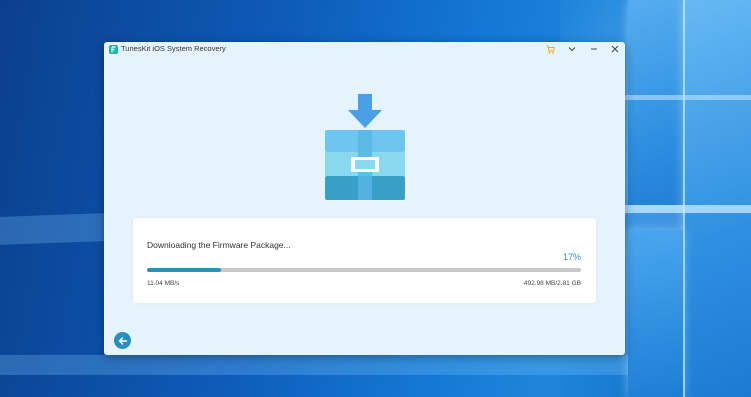 The height and width of the screenshot is (397, 751). I want to click on minimize-button, so click(594, 49).